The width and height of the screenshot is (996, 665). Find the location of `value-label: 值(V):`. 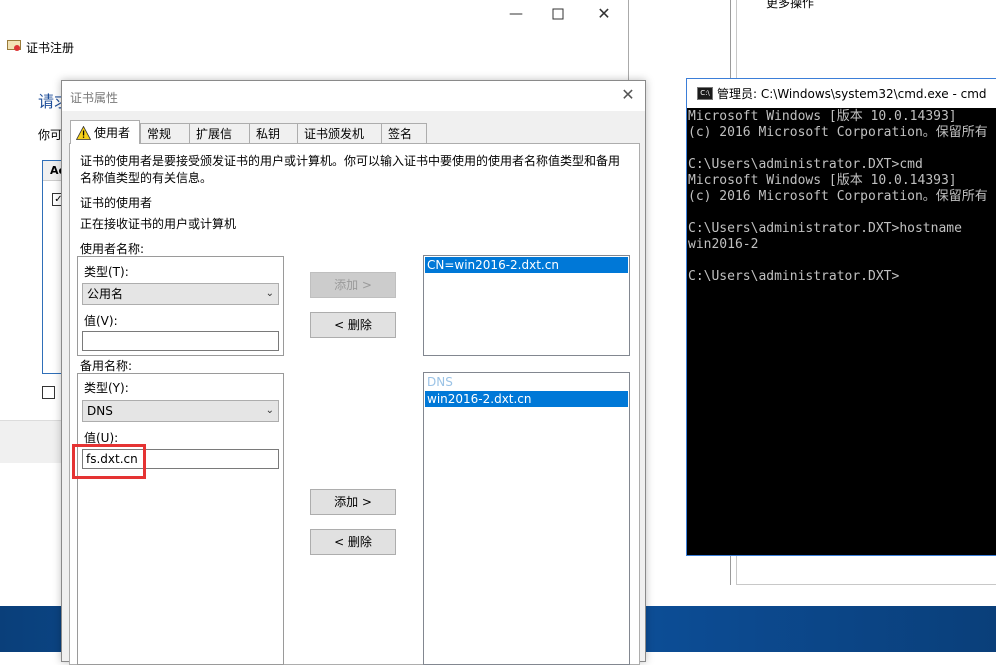

value-label: 值(V): is located at coordinates (101, 321).